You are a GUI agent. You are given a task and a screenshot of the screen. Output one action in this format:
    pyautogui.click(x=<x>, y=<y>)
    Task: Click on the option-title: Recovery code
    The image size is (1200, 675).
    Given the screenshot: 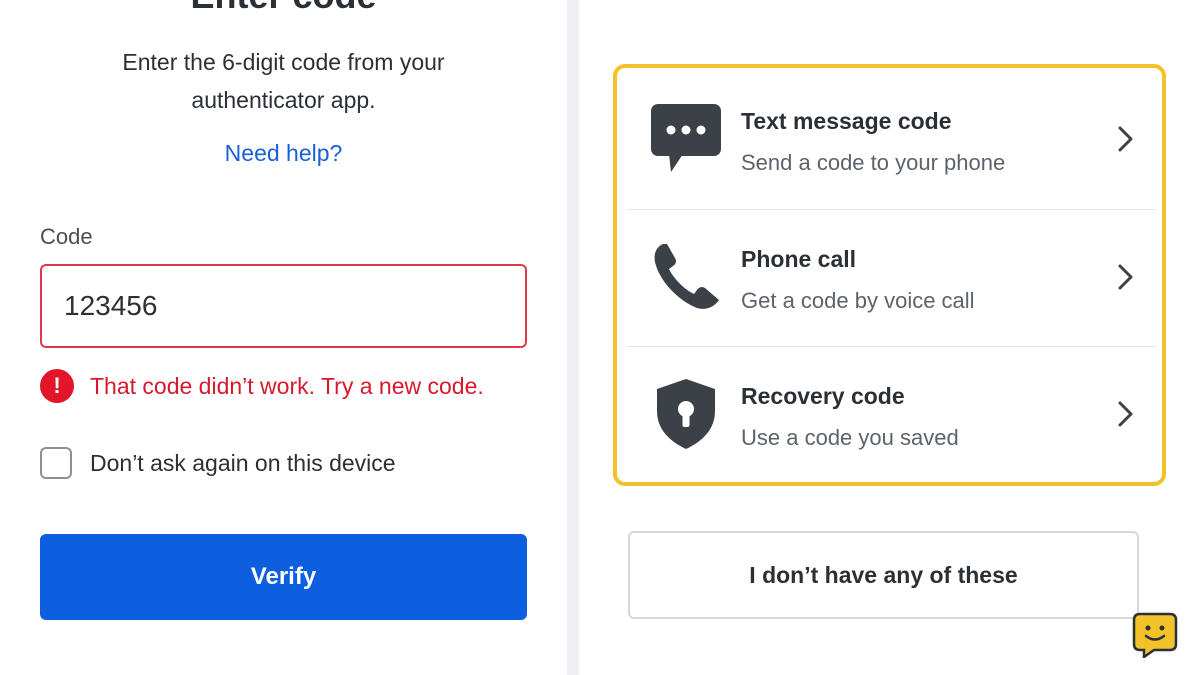 What is the action you would take?
    pyautogui.click(x=823, y=396)
    